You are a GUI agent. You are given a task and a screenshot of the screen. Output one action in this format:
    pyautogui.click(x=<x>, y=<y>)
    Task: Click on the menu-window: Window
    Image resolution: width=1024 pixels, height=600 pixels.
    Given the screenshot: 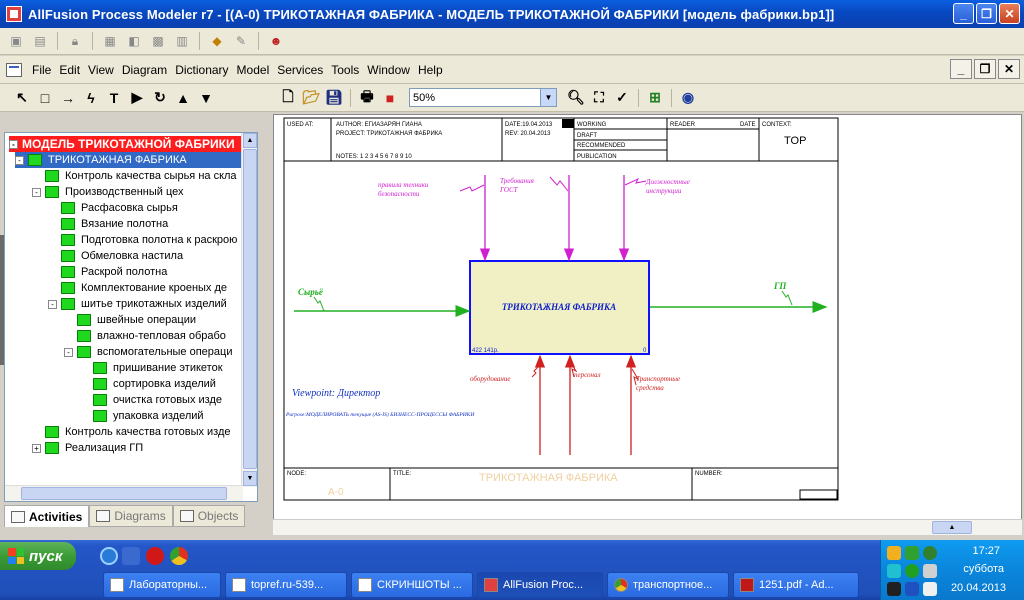 What is the action you would take?
    pyautogui.click(x=388, y=70)
    